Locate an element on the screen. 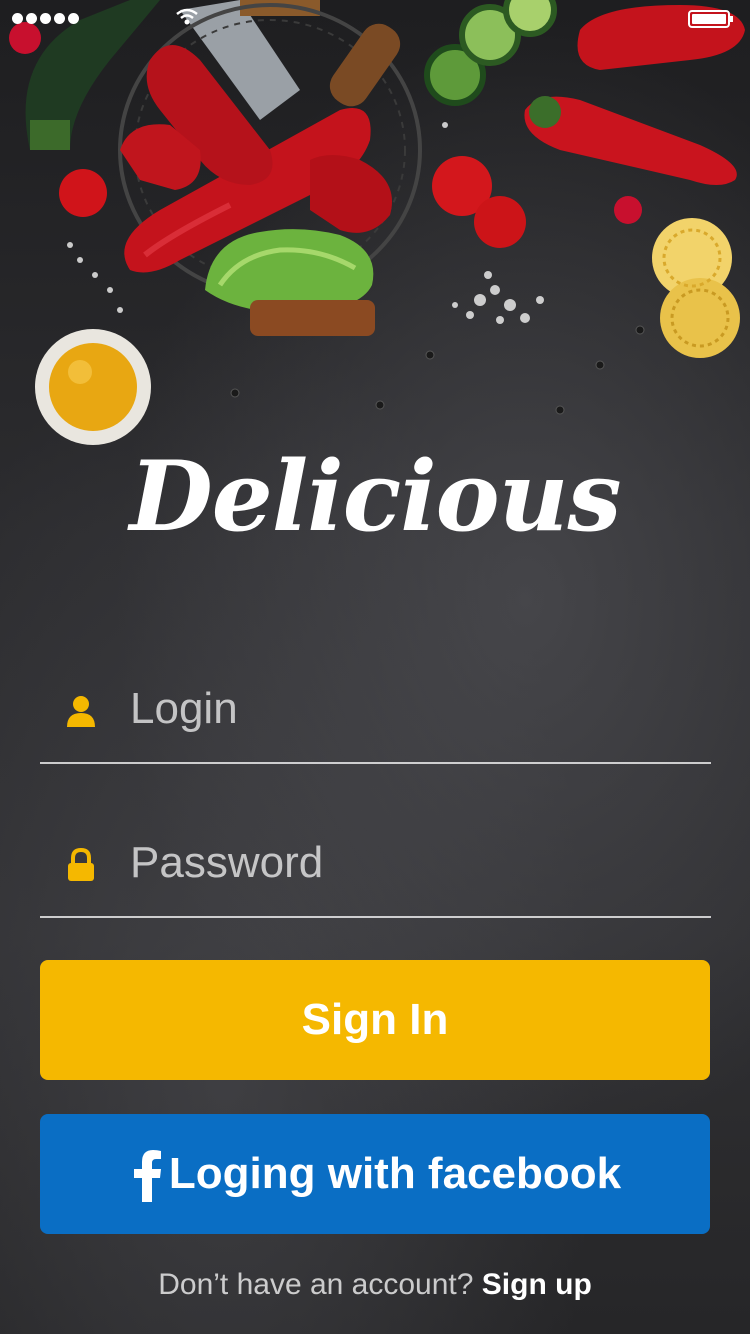  facebook-login-button: Loging with facebook is located at coordinates (375, 1174).